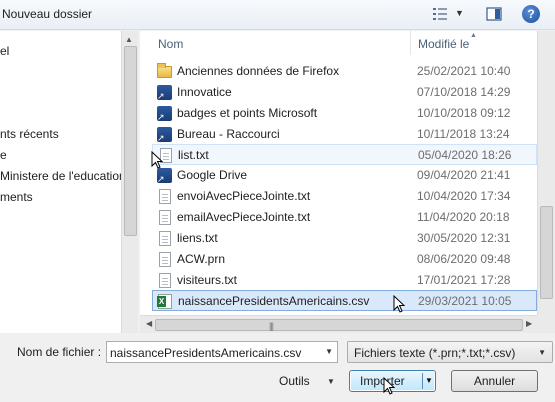 The width and height of the screenshot is (555, 402). What do you see at coordinates (494, 14) in the screenshot?
I see `preview-pane-icon` at bounding box center [494, 14].